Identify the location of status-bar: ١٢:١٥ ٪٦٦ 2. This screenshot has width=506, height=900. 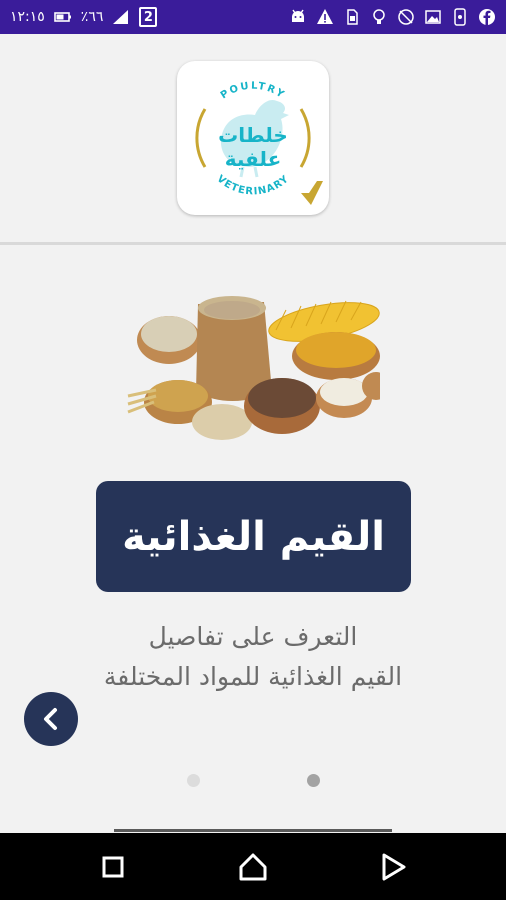
(253, 17).